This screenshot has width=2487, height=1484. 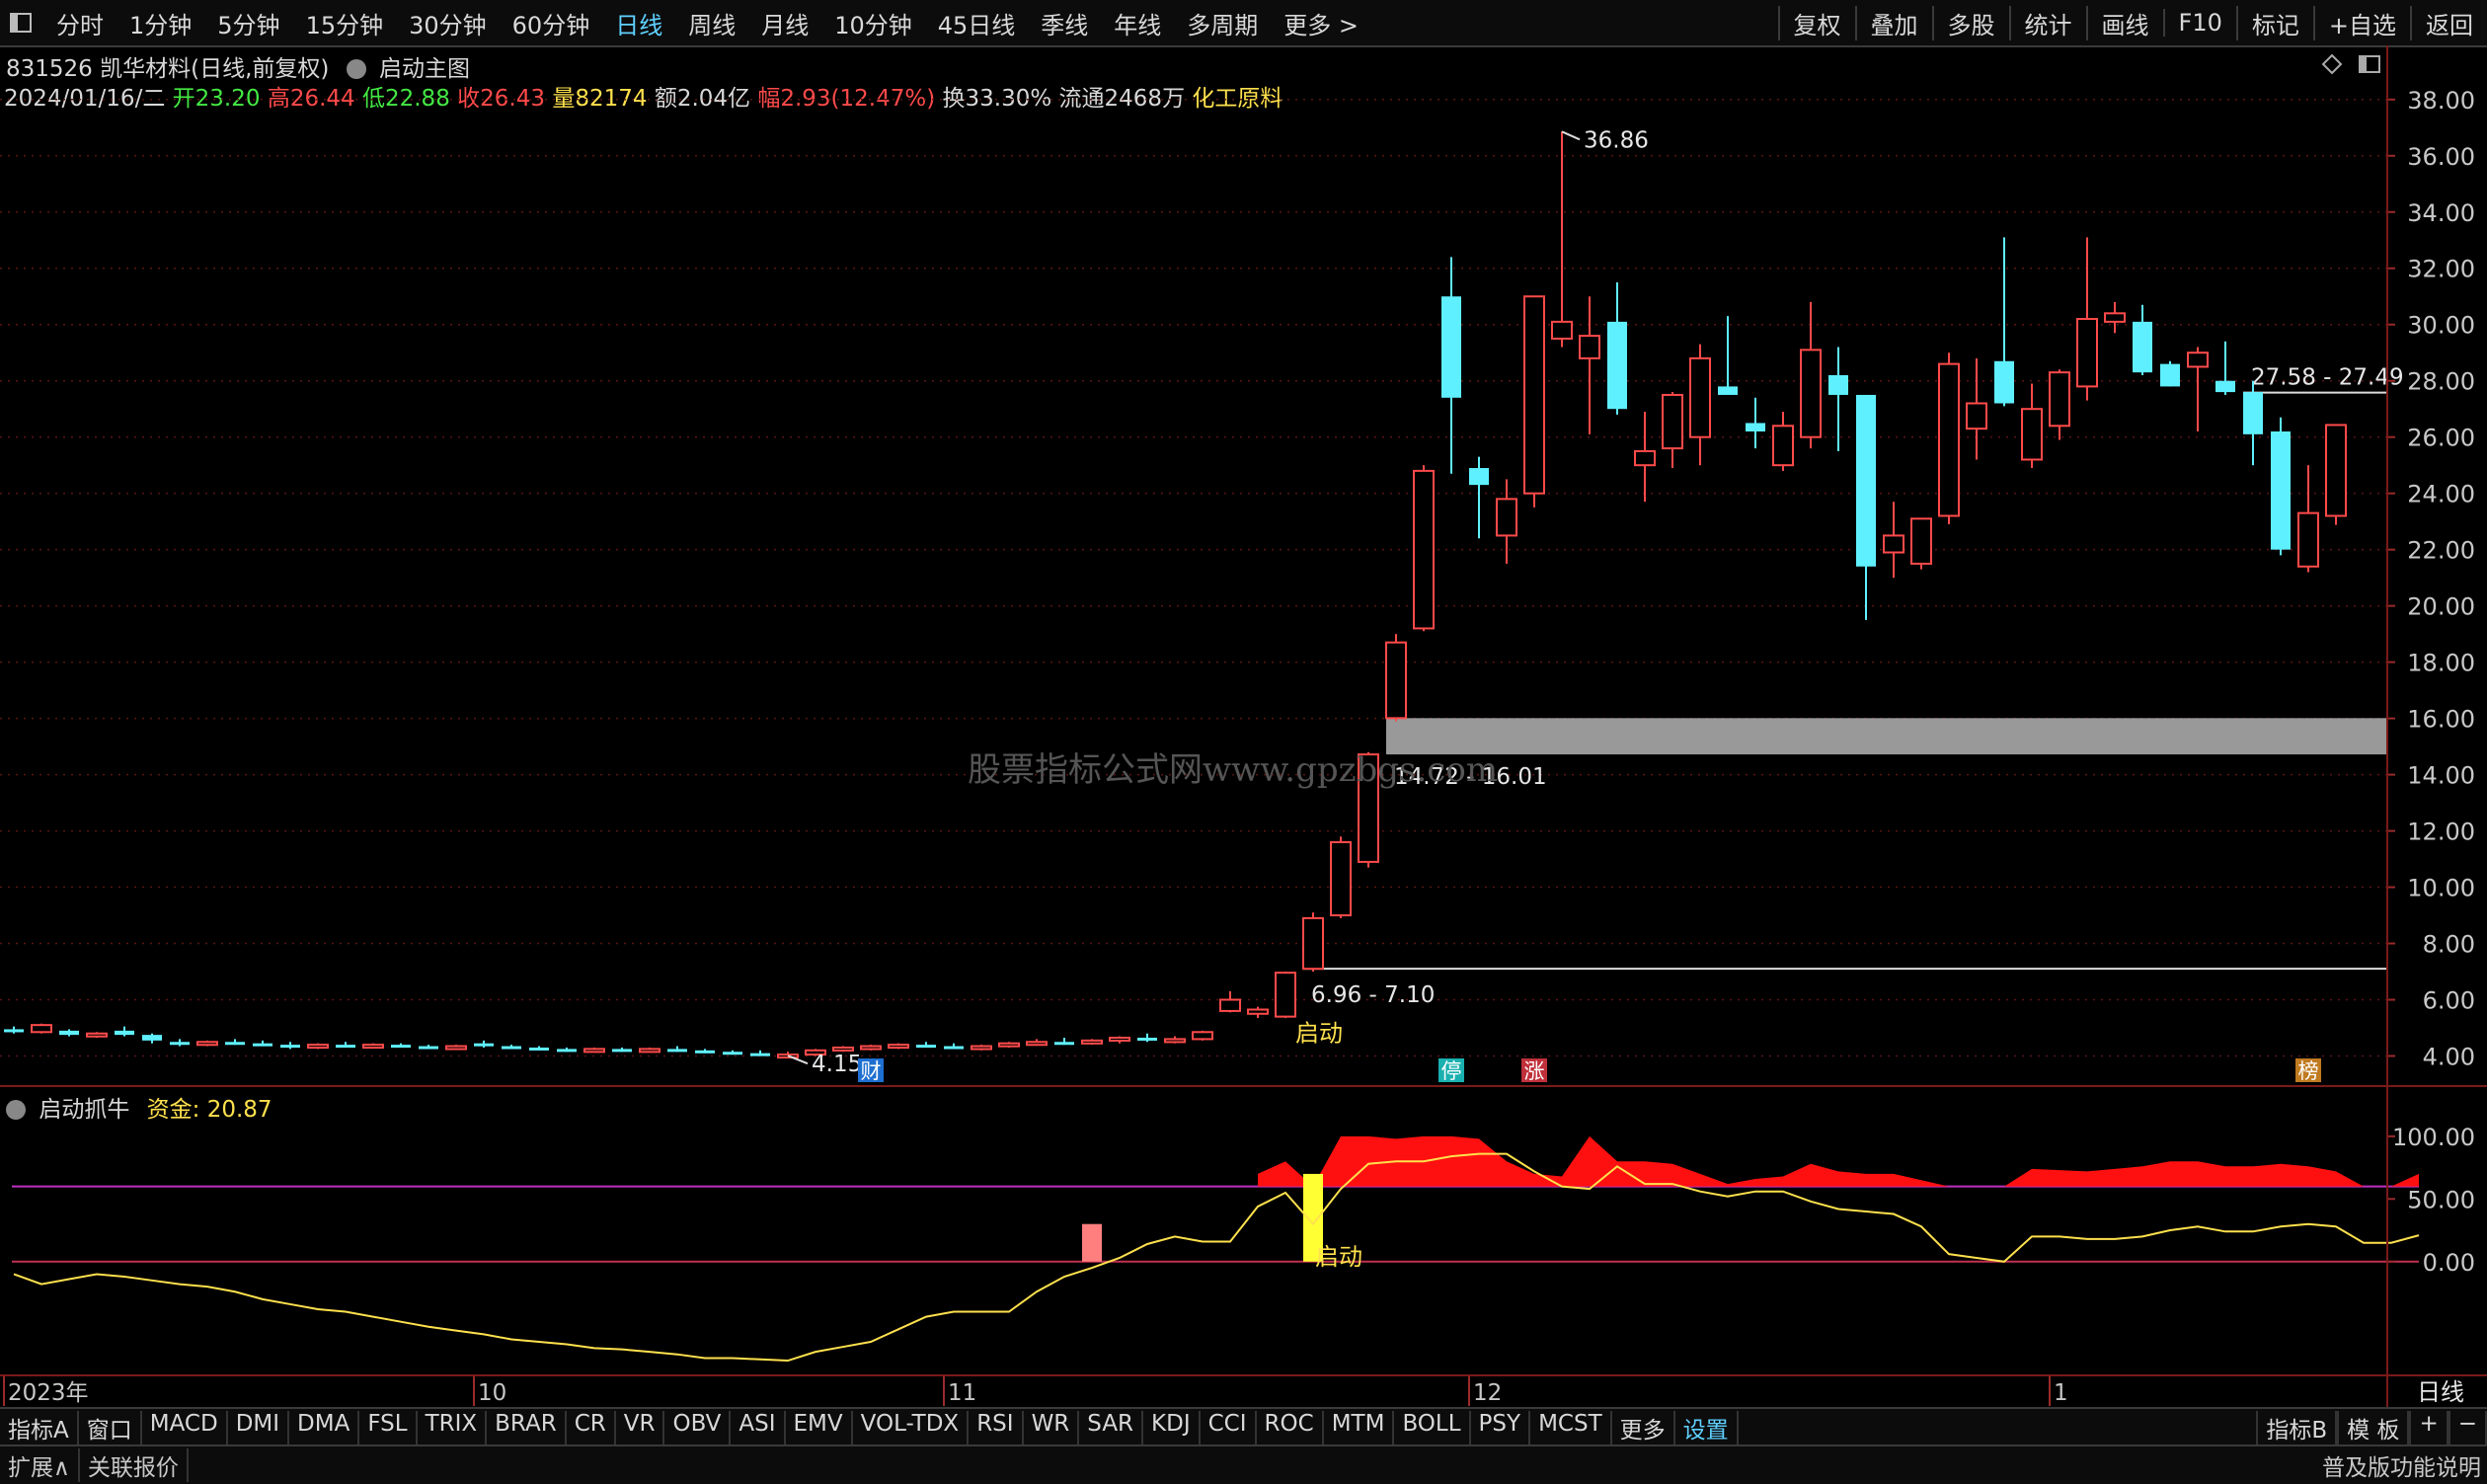 What do you see at coordinates (1487, 1393) in the screenshot?
I see `x-tick-label: 12` at bounding box center [1487, 1393].